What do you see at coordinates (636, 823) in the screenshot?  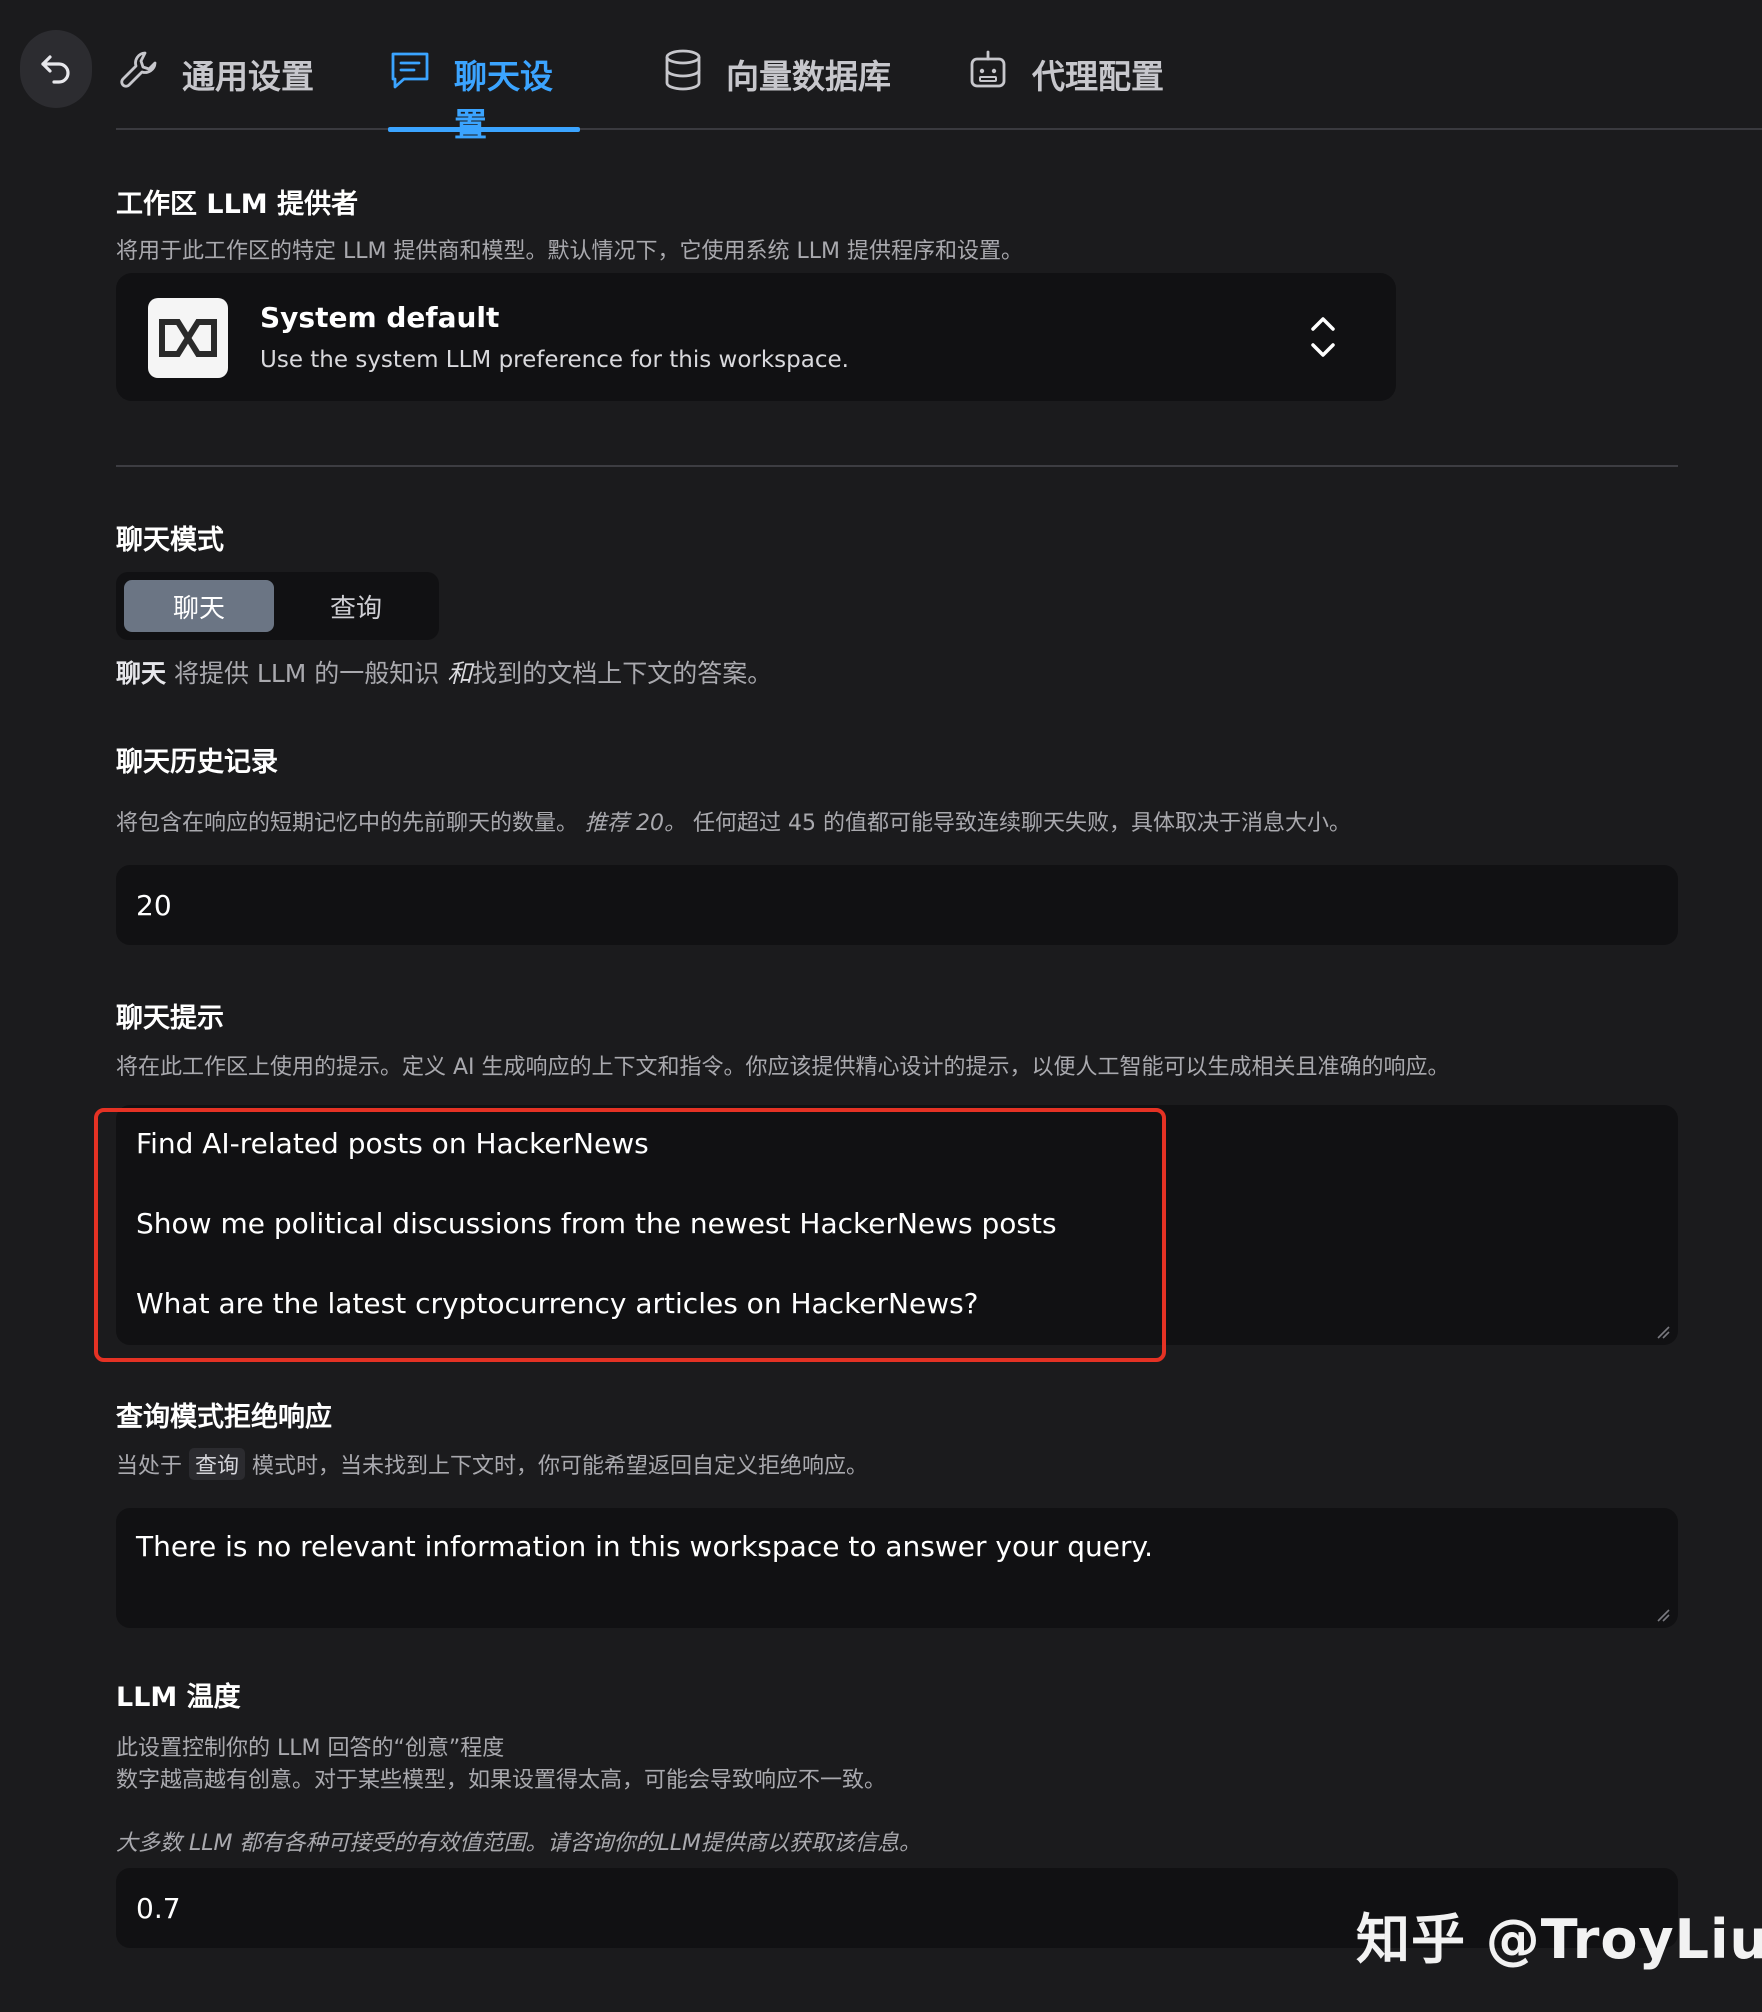 I see `history-desc-italic: 推荐 20。` at bounding box center [636, 823].